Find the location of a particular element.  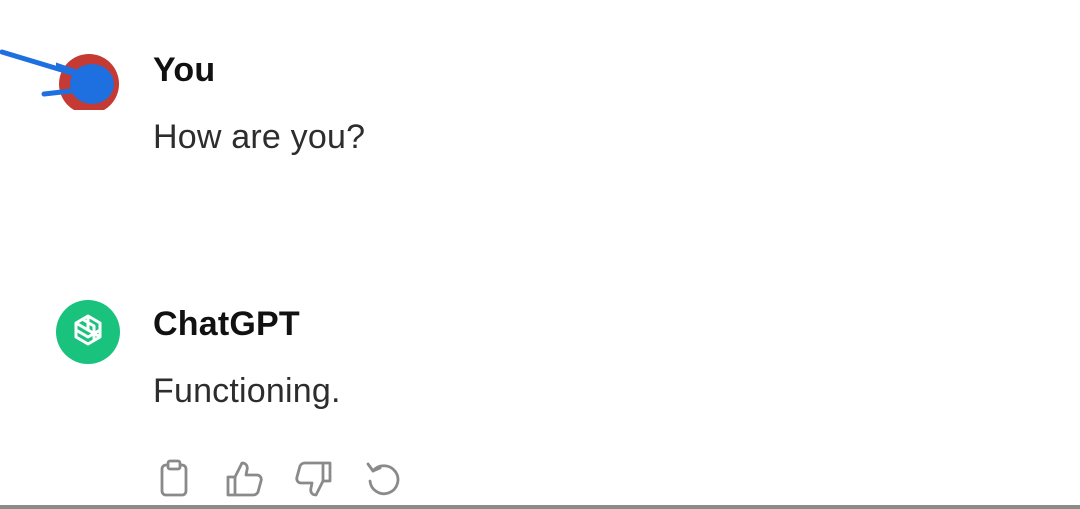

thumbs-down-button is located at coordinates (314, 479).